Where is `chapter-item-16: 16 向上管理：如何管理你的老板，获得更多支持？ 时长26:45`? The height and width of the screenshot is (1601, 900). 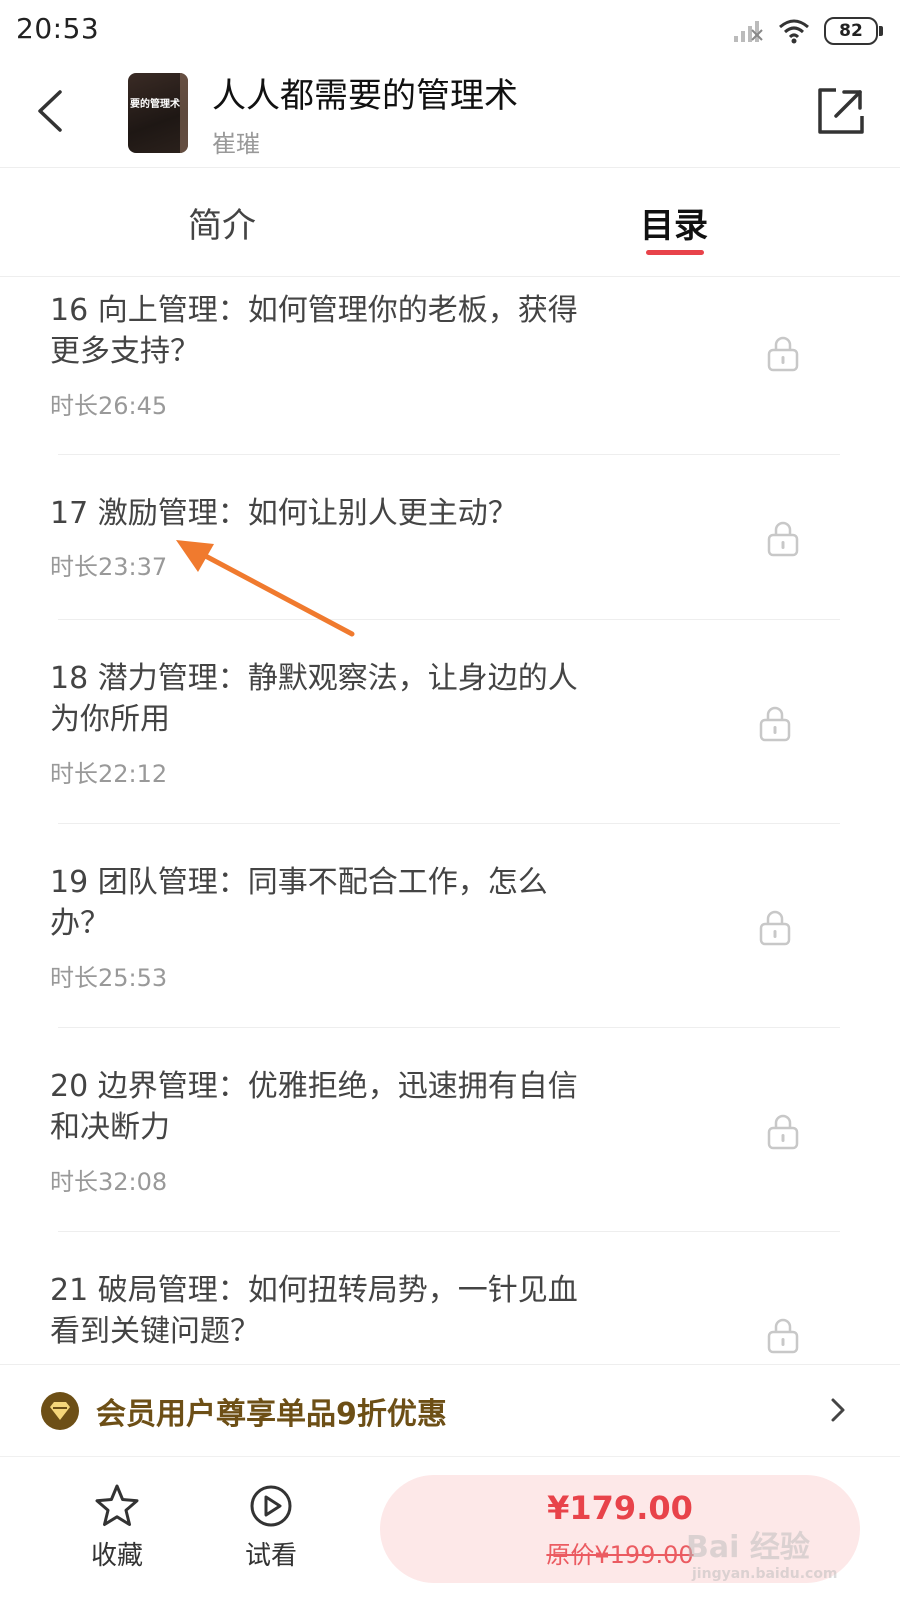
chapter-item-16: 16 向上管理：如何管理你的老板，获得更多支持？ 时长26:45 is located at coordinates (450, 365).